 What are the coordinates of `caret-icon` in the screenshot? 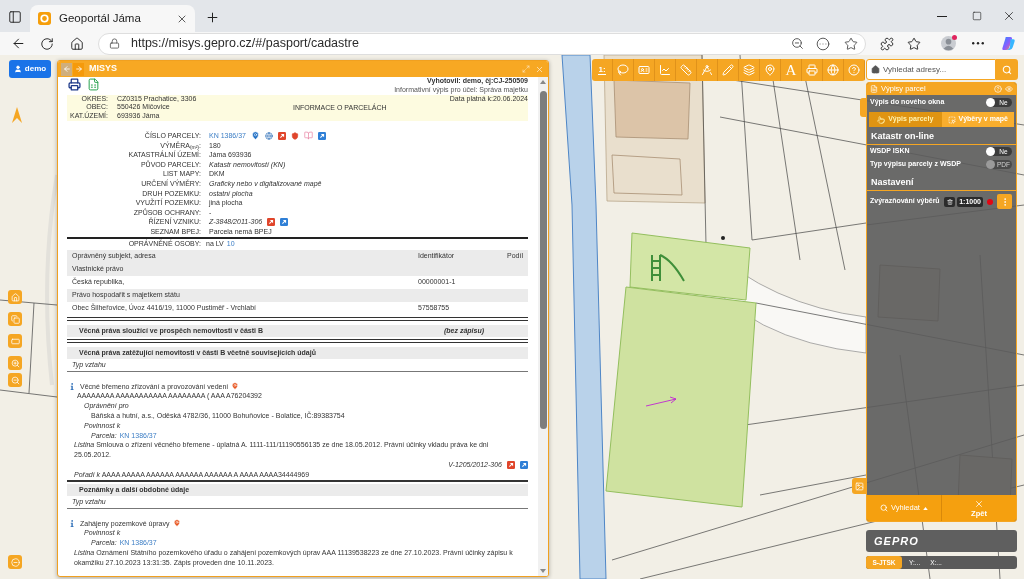 It's located at (925, 508).